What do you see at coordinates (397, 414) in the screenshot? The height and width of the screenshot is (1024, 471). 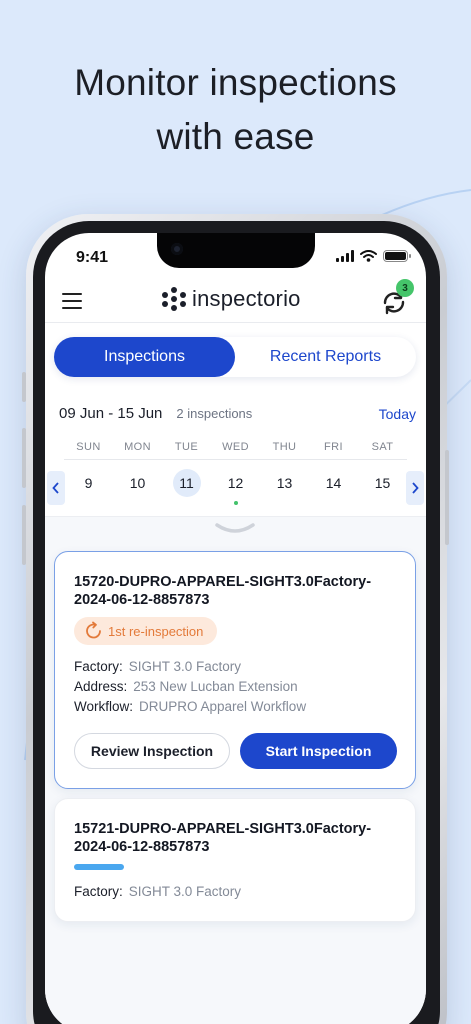 I see `today-button: Today` at bounding box center [397, 414].